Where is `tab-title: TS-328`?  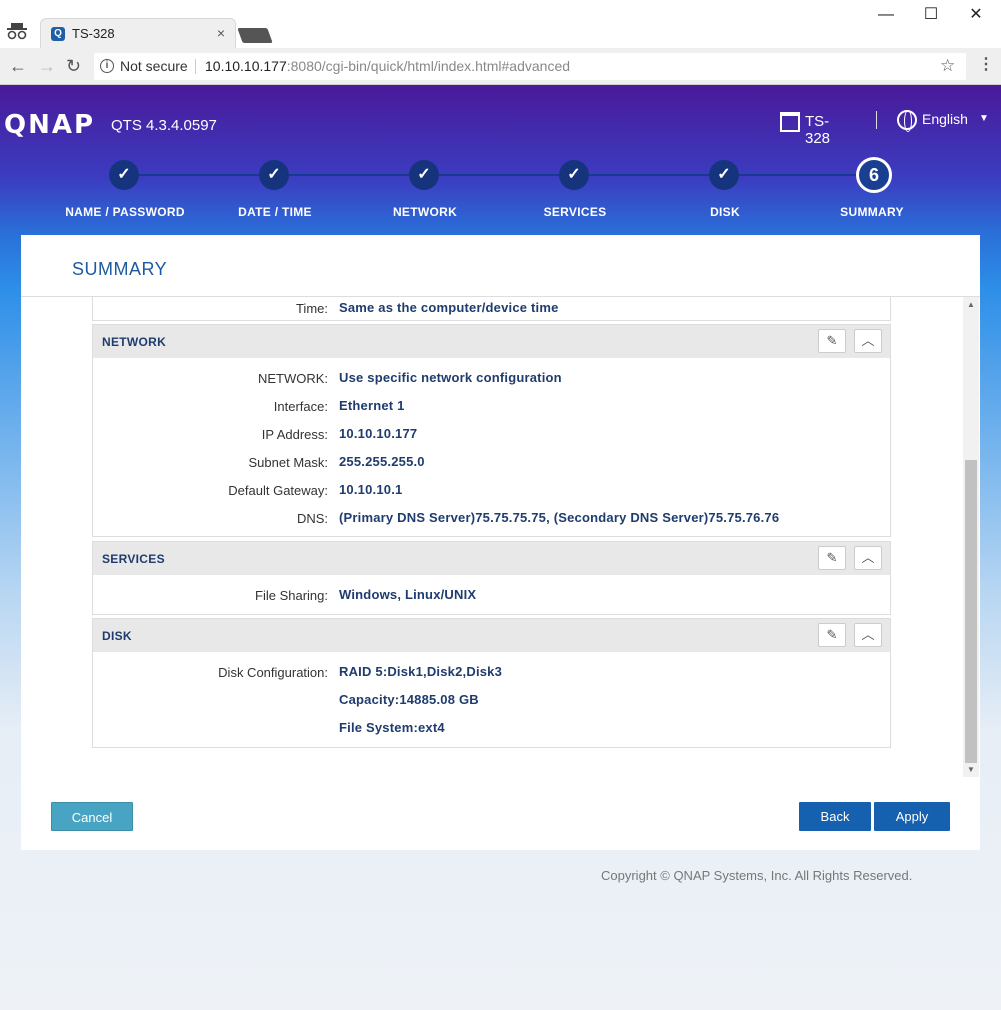 tab-title: TS-328 is located at coordinates (93, 33).